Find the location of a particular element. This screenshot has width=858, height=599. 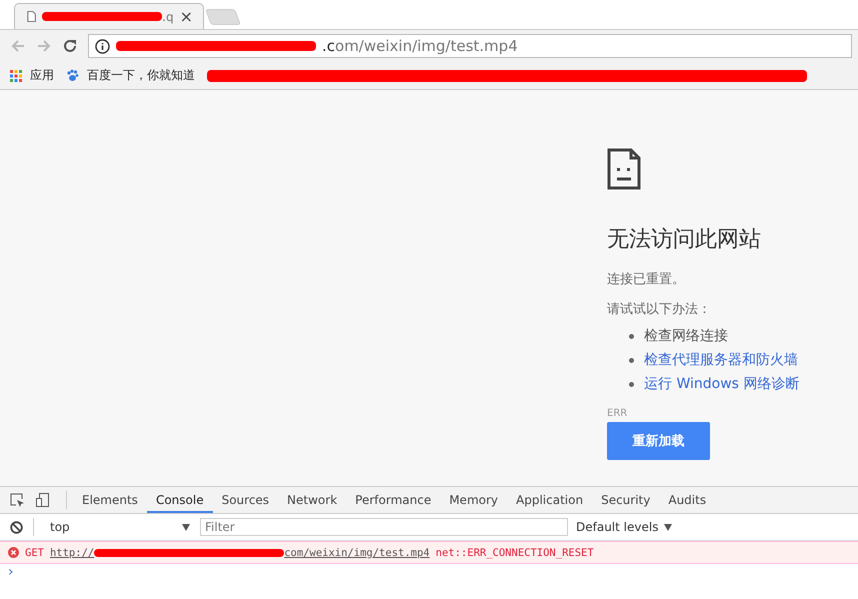

suggestion-link: 运行 Windows 网络诊断 is located at coordinates (722, 384).